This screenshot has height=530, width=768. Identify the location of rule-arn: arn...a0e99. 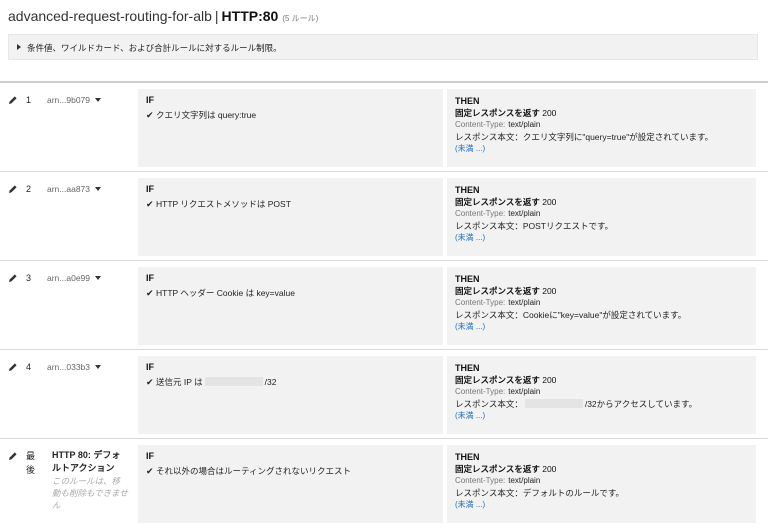
(69, 278).